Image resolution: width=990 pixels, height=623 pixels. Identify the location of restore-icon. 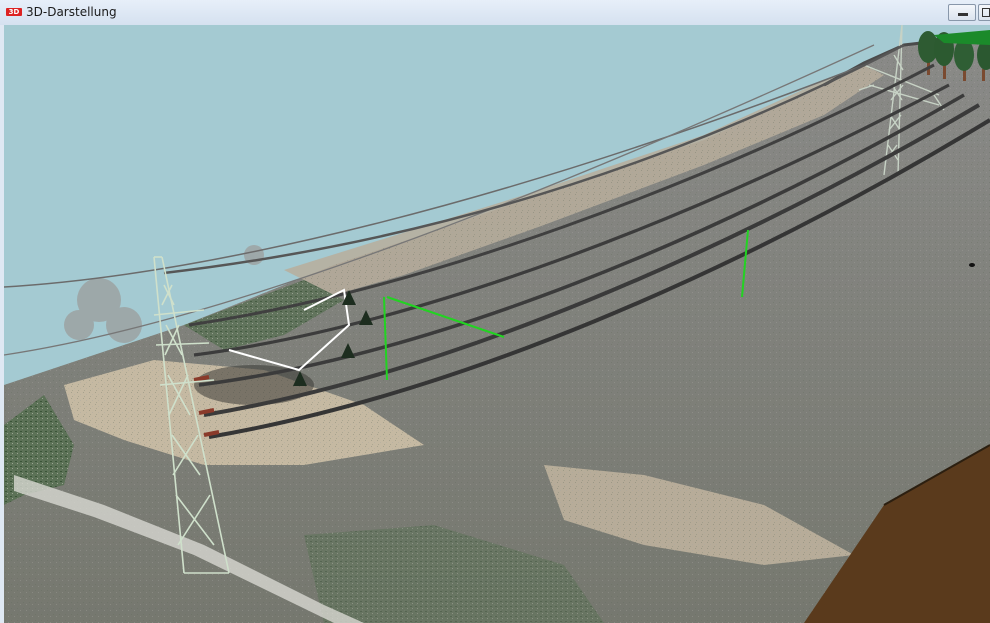
(986, 12).